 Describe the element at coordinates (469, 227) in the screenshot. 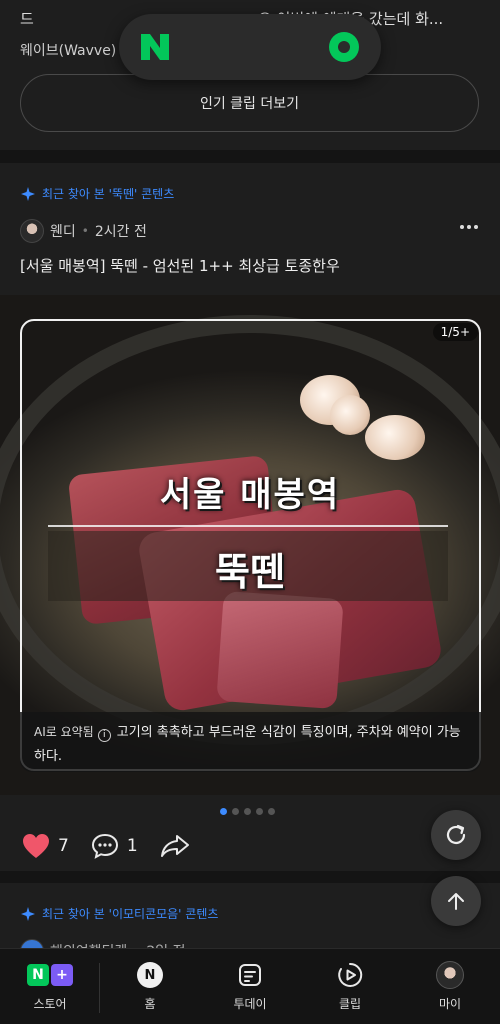

I see `more-options-icon` at that location.